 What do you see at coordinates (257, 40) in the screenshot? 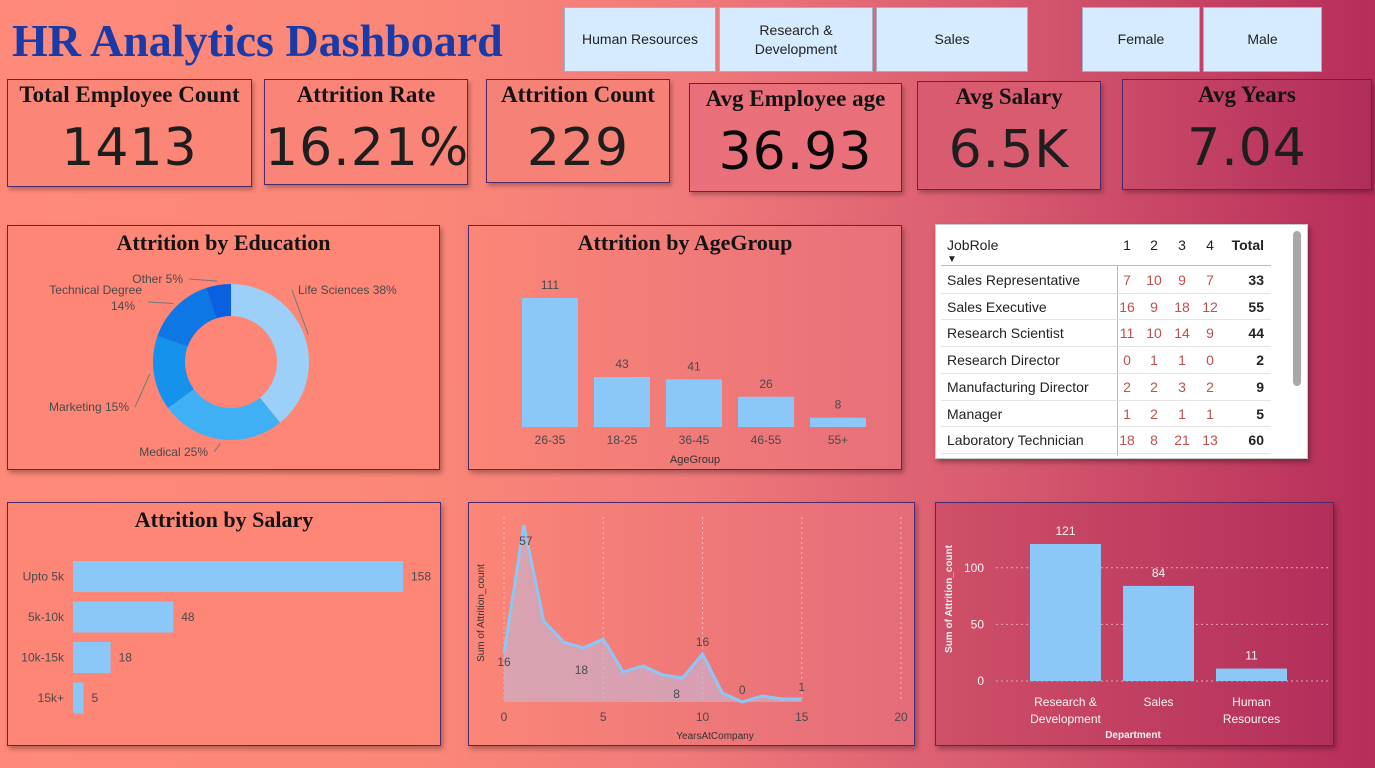
I see `dashboard-title: HR Analytics Dashboard` at bounding box center [257, 40].